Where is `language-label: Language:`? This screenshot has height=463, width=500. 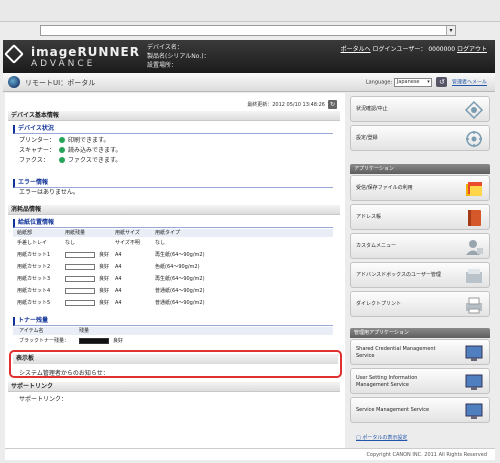 language-label: Language: is located at coordinates (379, 82).